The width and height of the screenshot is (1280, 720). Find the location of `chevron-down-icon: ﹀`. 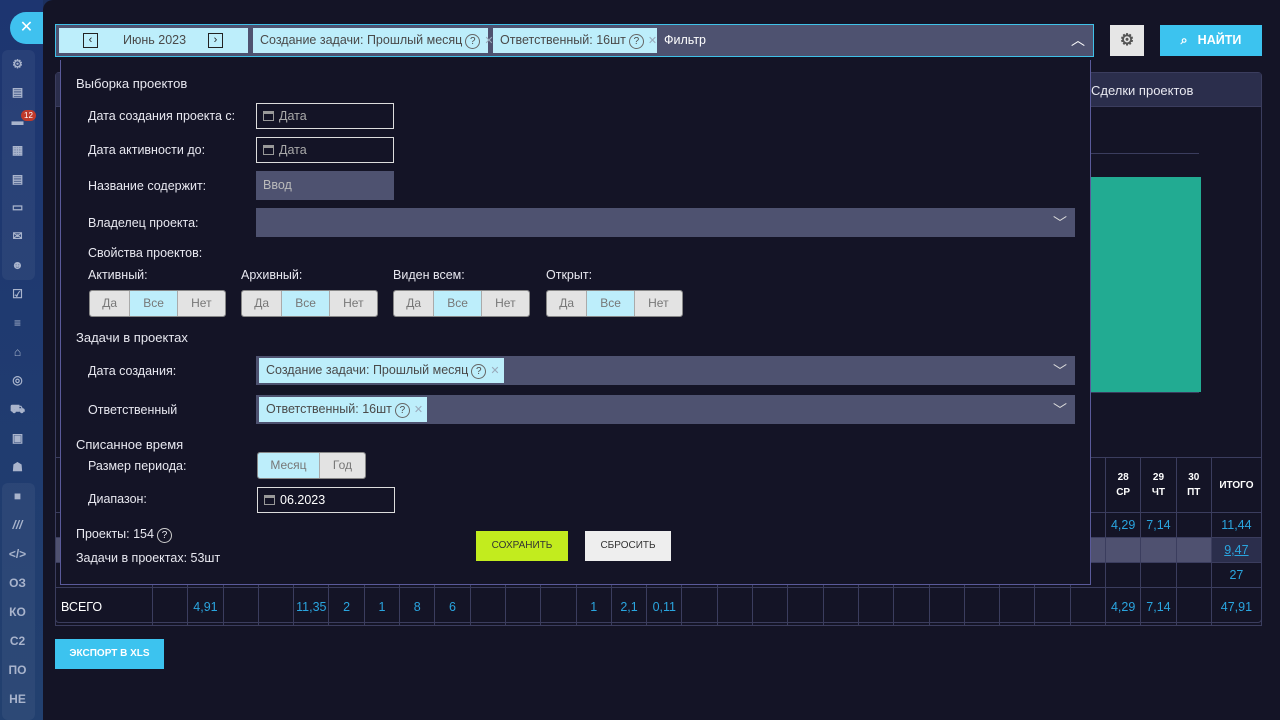

chevron-down-icon: ﹀ is located at coordinates (1060, 371).